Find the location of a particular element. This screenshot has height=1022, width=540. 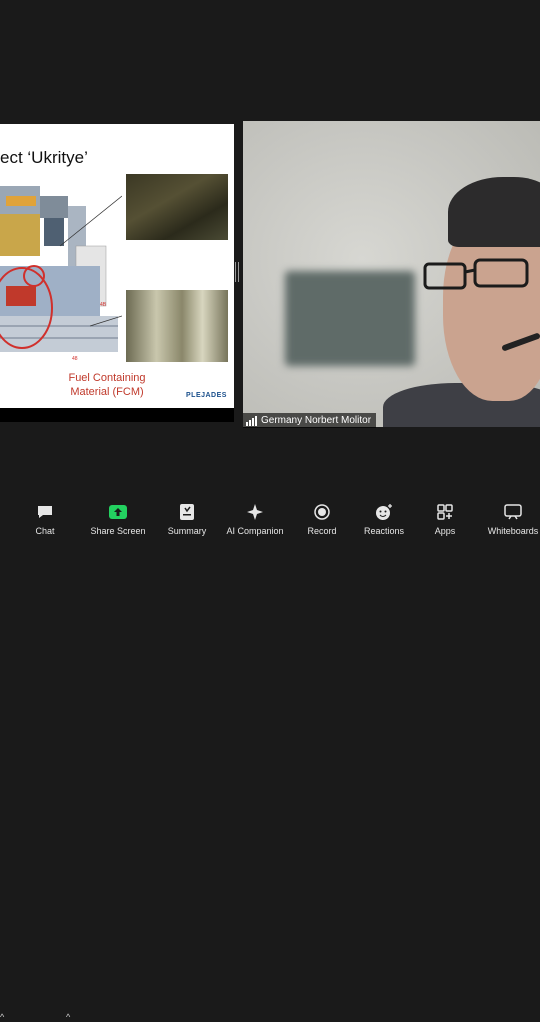

fcm-line-1: Fuel Containing is located at coordinates (107, 378).